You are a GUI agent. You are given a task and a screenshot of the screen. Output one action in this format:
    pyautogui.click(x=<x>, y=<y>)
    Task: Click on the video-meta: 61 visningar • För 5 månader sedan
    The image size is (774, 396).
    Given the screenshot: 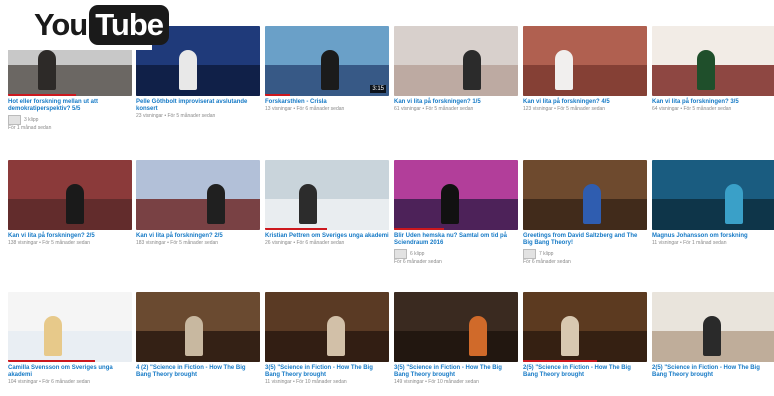 What is the action you would take?
    pyautogui.click(x=434, y=109)
    